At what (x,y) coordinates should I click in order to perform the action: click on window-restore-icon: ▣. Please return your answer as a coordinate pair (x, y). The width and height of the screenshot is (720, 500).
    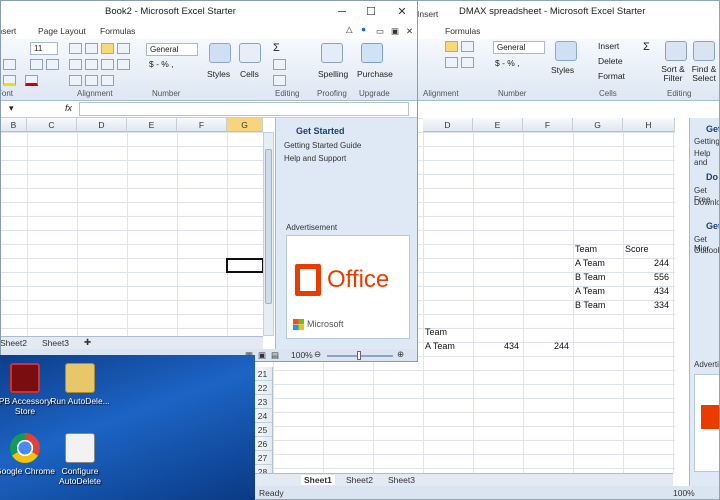
    Looking at the image, I should click on (395, 31).